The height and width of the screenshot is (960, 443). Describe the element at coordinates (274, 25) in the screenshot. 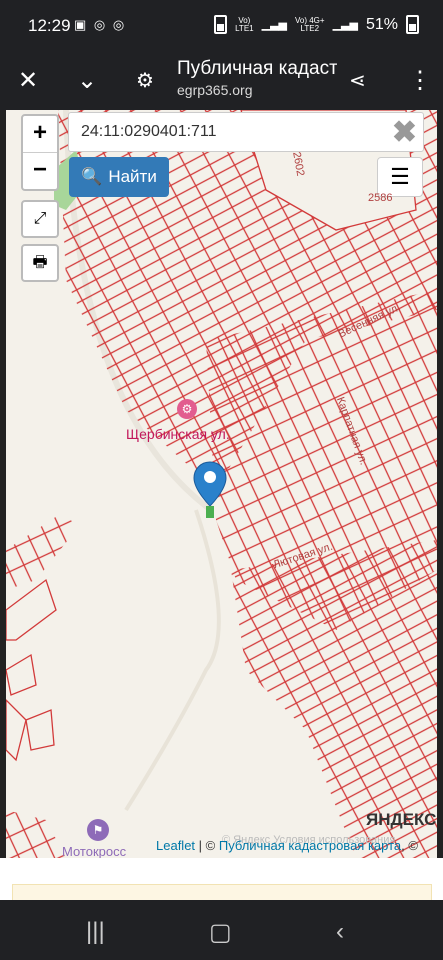

I see `signal1-icon: ▁▃▅` at that location.